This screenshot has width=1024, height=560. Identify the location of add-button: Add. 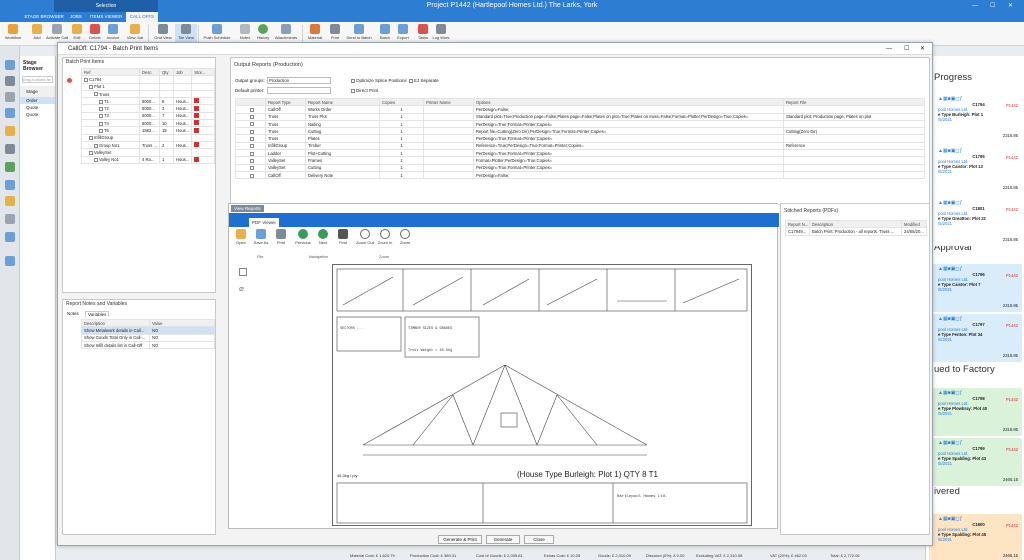
(37, 34).